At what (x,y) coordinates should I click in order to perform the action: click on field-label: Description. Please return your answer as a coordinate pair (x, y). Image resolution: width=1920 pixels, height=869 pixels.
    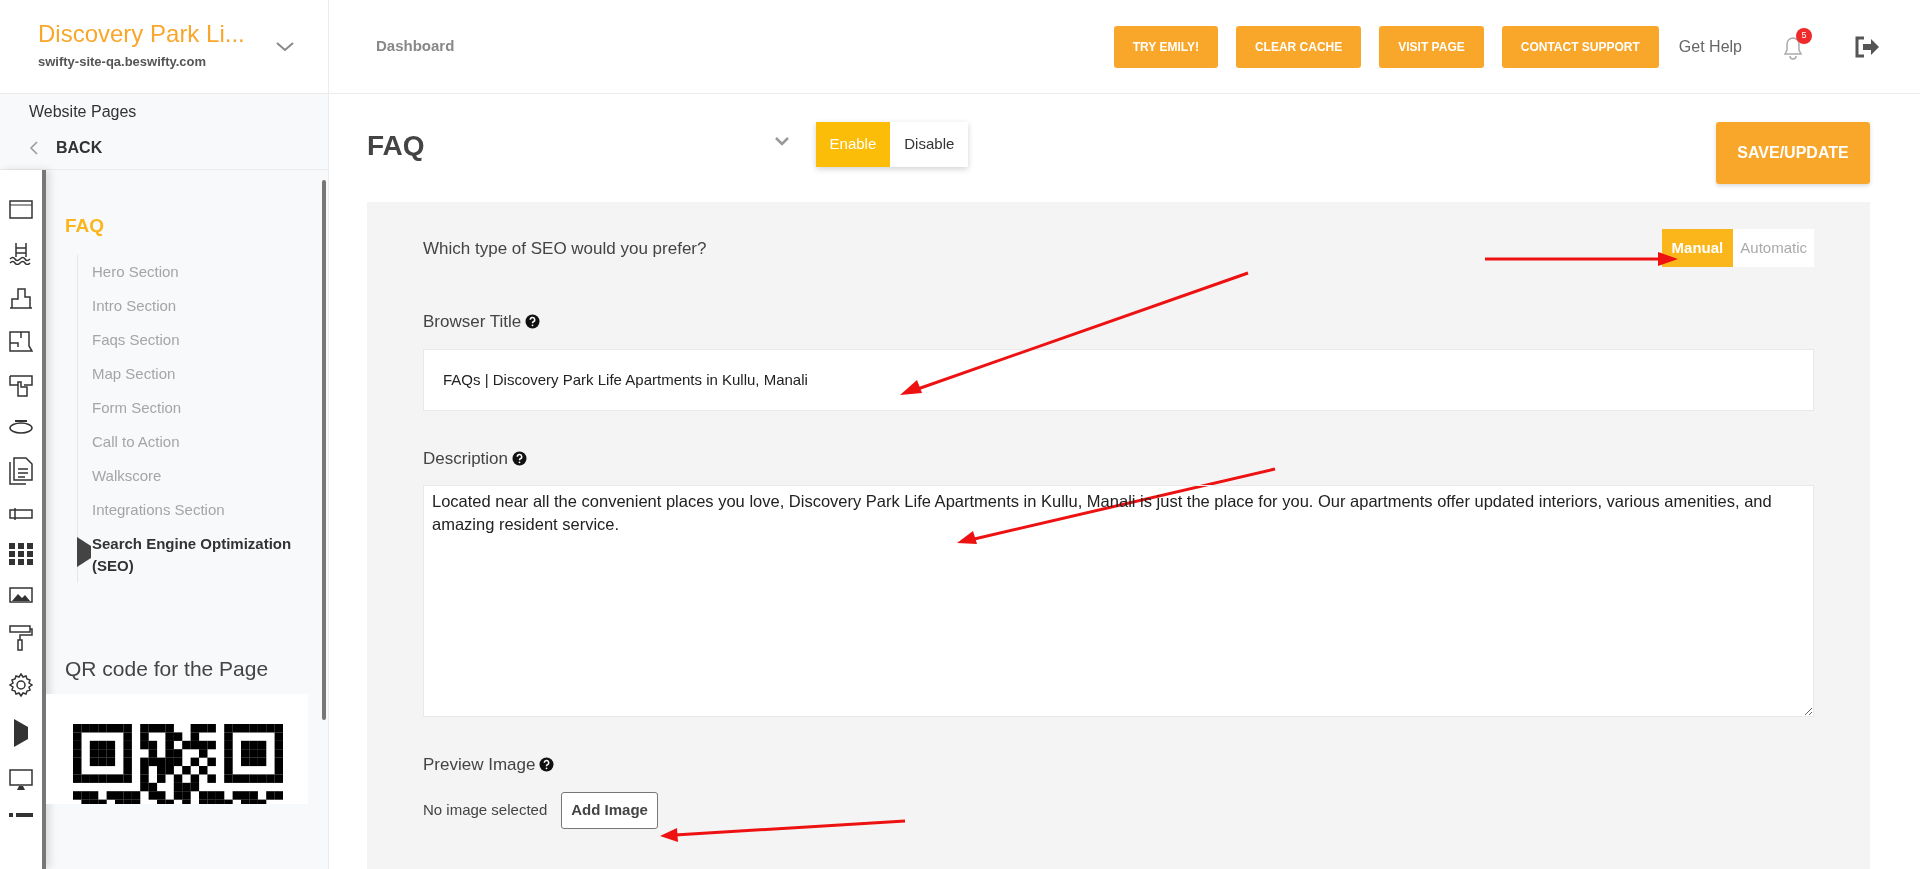
    Looking at the image, I should click on (466, 458).